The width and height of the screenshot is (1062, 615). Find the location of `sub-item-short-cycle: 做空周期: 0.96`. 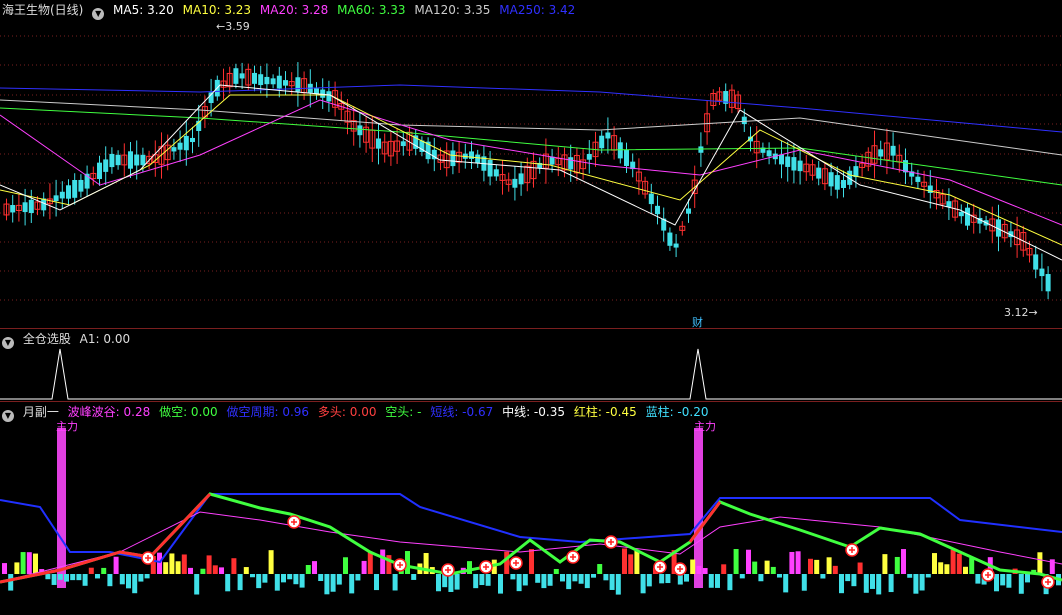

sub-item-short-cycle: 做空周期: 0.96 is located at coordinates (268, 412).